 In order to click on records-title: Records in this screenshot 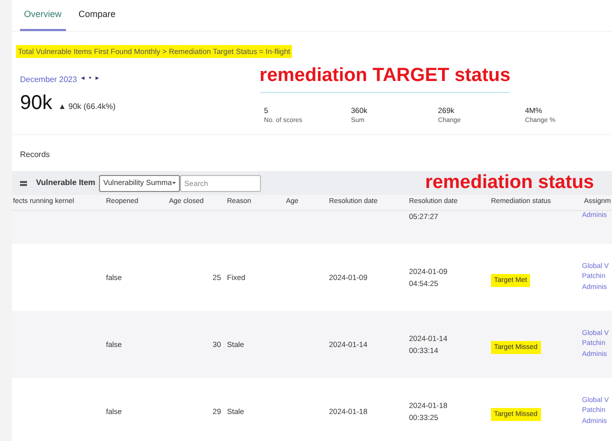, I will do `click(35, 154)`.